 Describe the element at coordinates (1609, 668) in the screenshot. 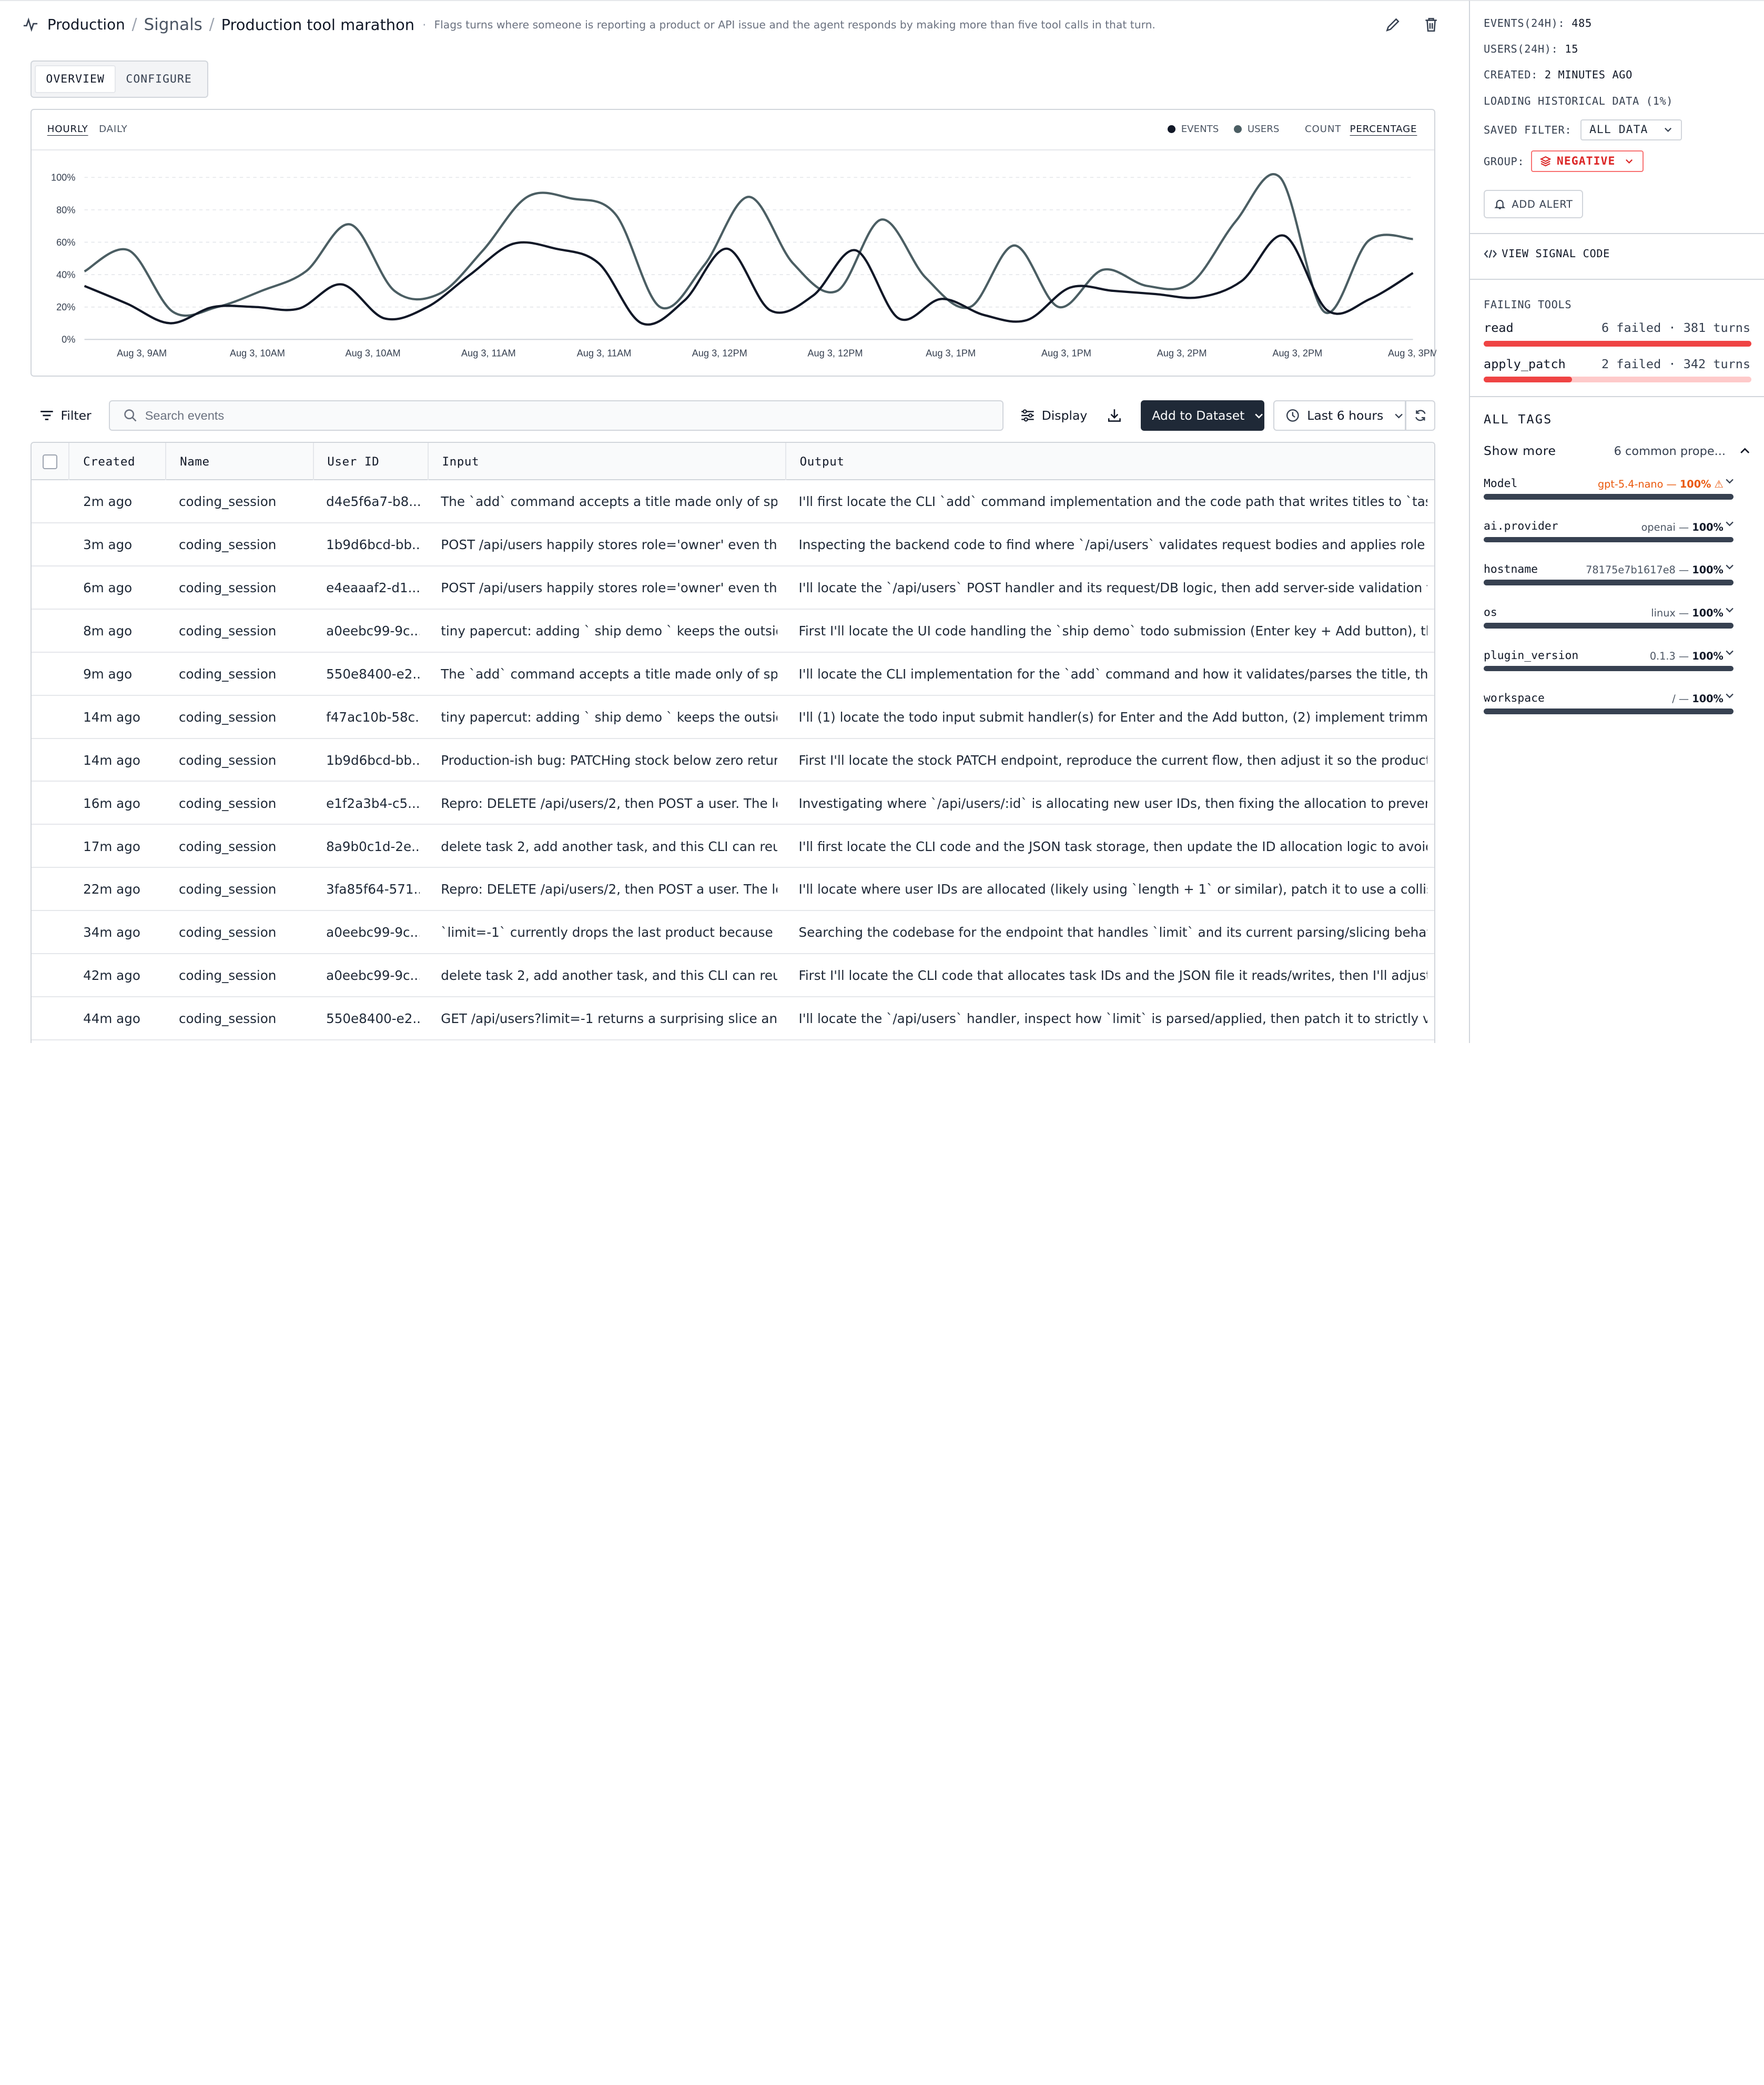

I see `tag-bar` at that location.